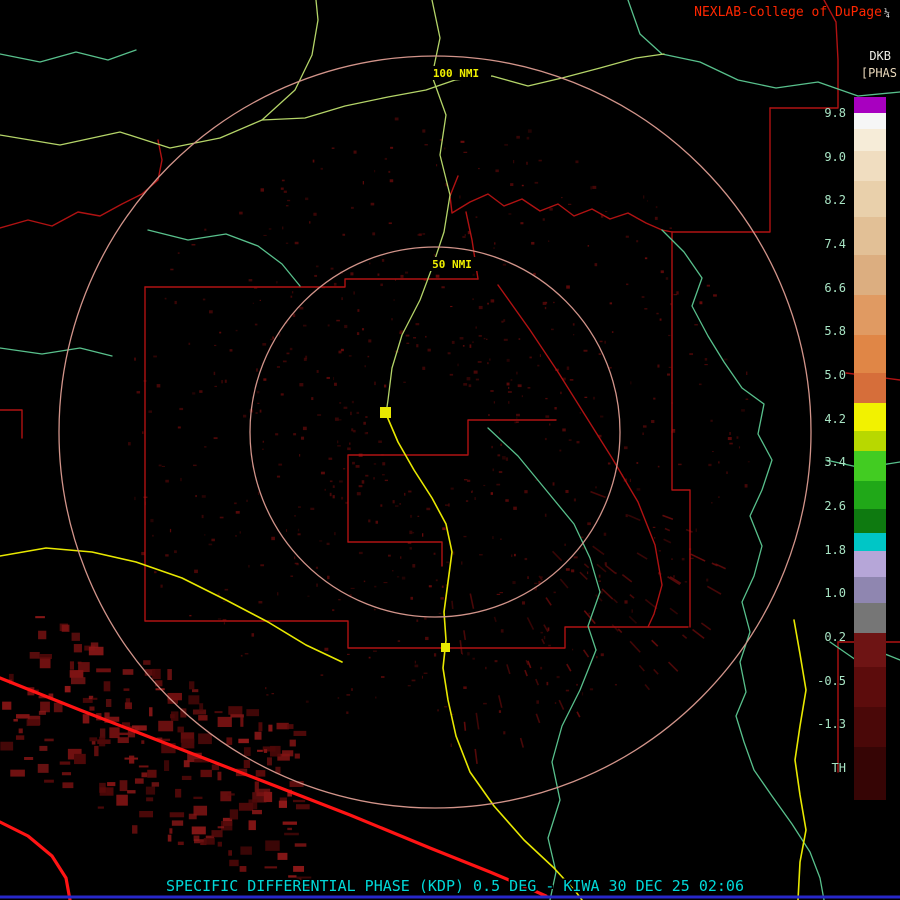 Image resolution: width=900 pixels, height=900 pixels. Describe the element at coordinates (835, 462) in the screenshot. I see `colorbar-tick-label: 3.4` at that location.